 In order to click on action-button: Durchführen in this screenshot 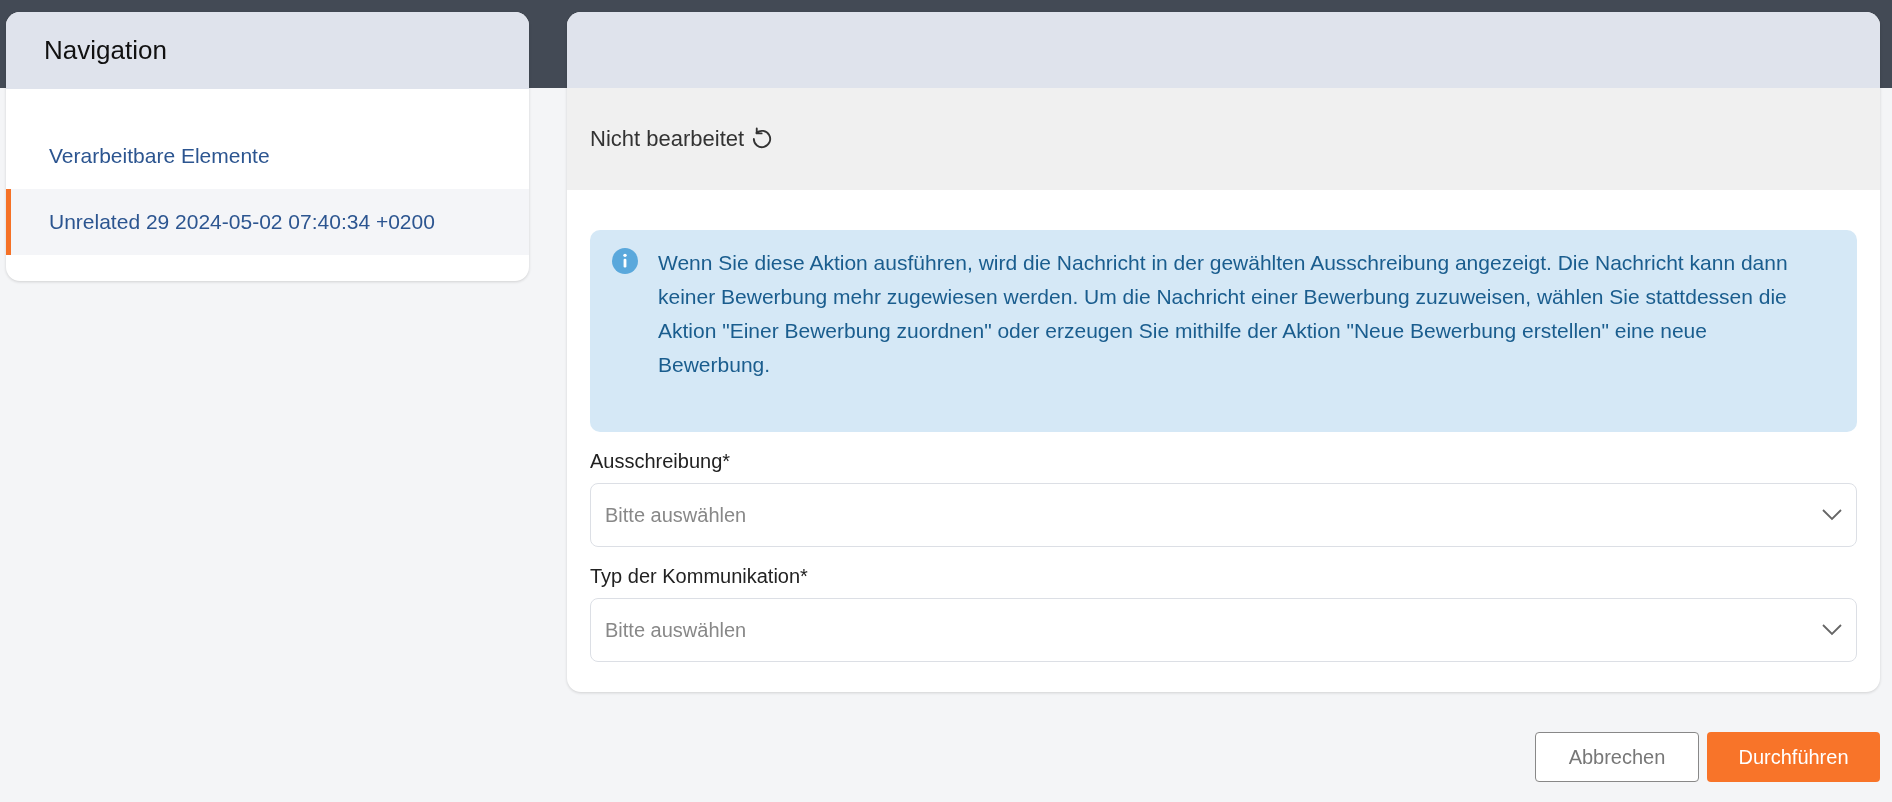, I will do `click(1793, 757)`.